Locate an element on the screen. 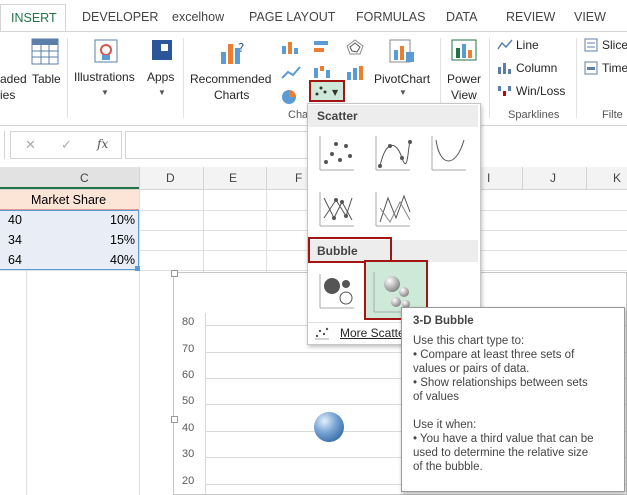  apps-icon is located at coordinates (163, 51).